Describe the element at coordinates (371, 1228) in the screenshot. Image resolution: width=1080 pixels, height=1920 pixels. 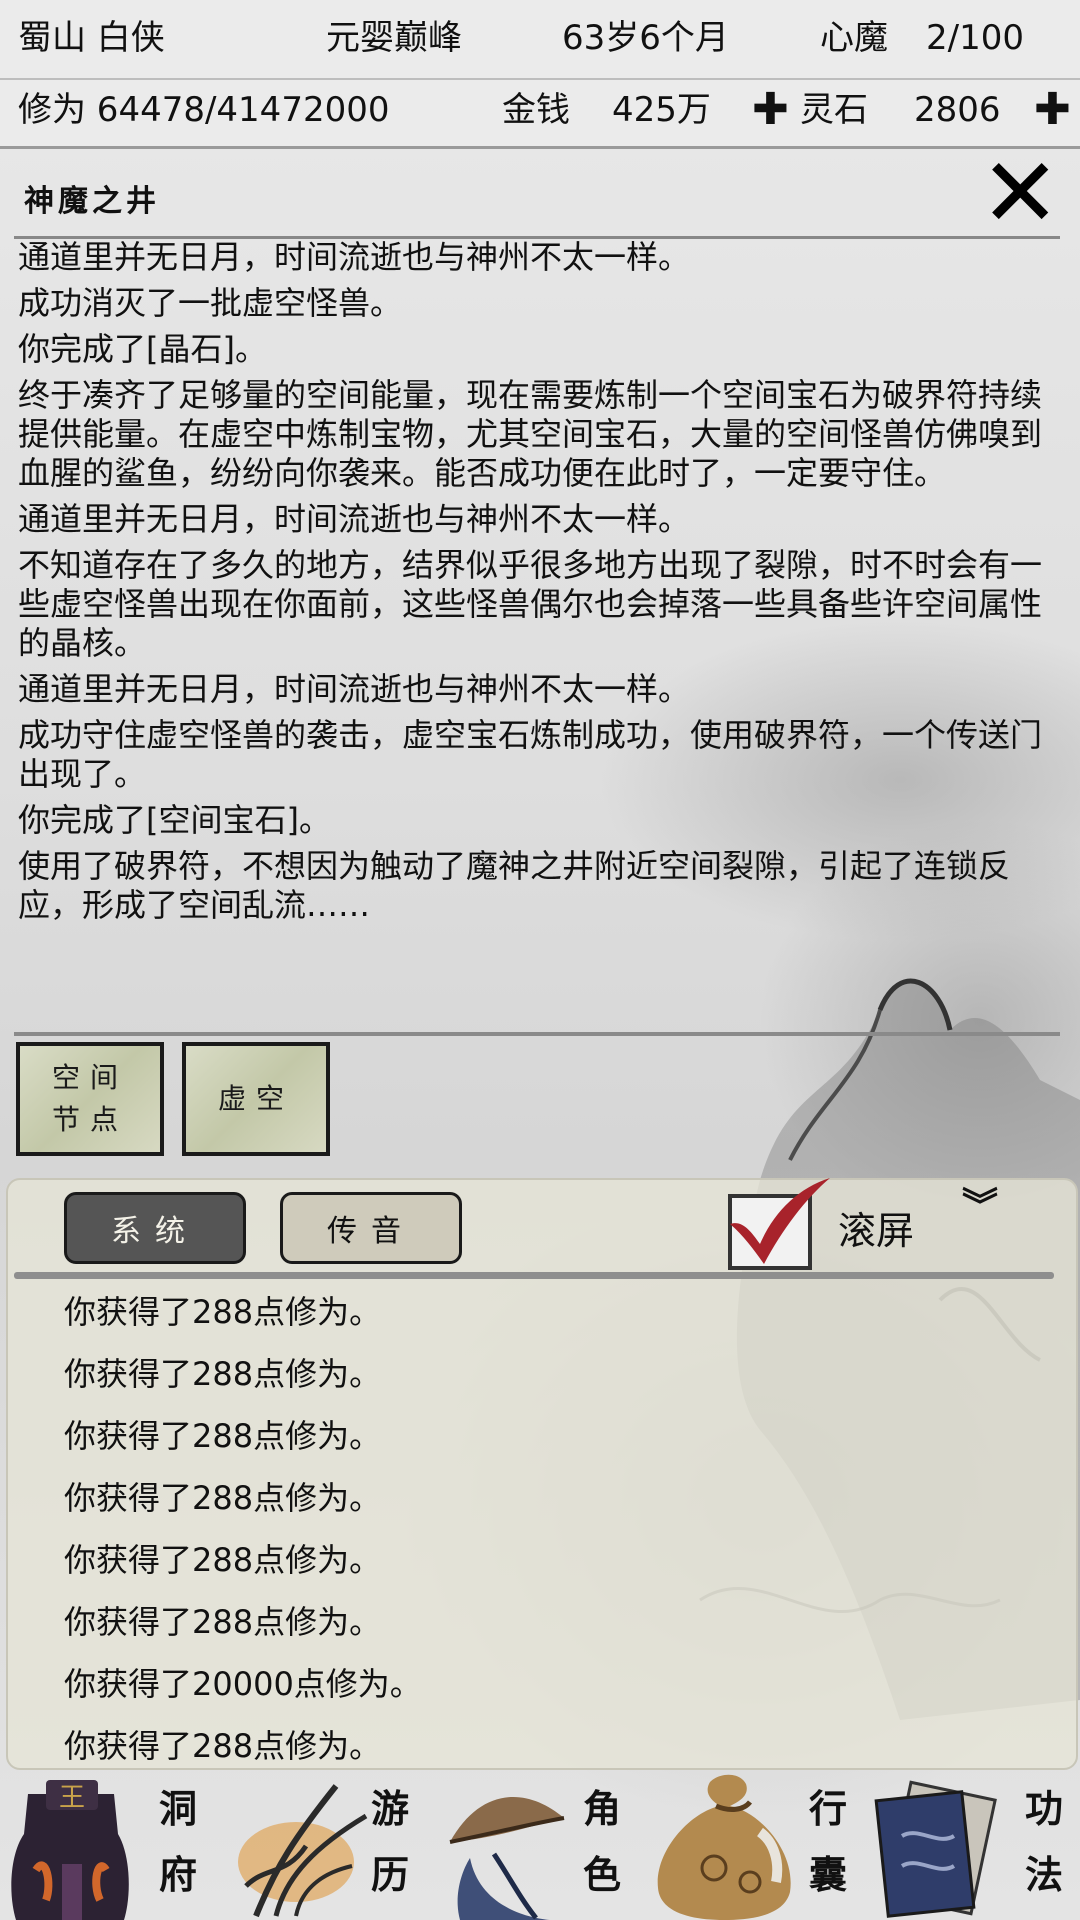
I see `tab-voice: 传音` at that location.